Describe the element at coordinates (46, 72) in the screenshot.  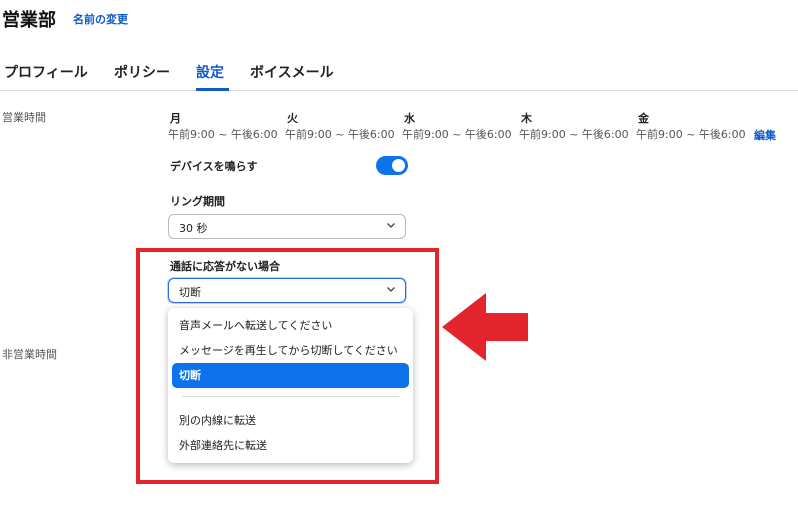
I see `tab-profile: プロフィール` at that location.